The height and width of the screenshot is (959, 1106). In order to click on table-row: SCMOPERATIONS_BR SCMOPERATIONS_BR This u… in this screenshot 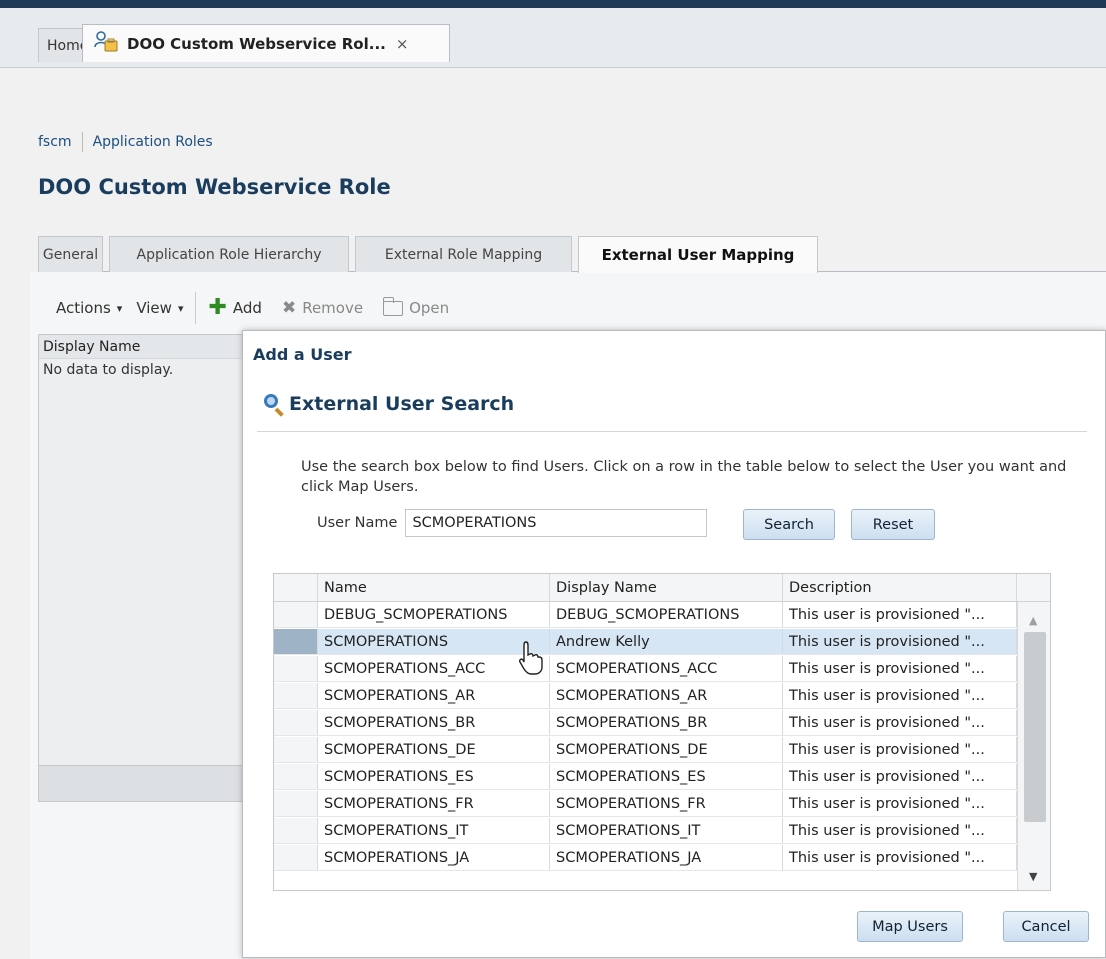, I will do `click(662, 723)`.